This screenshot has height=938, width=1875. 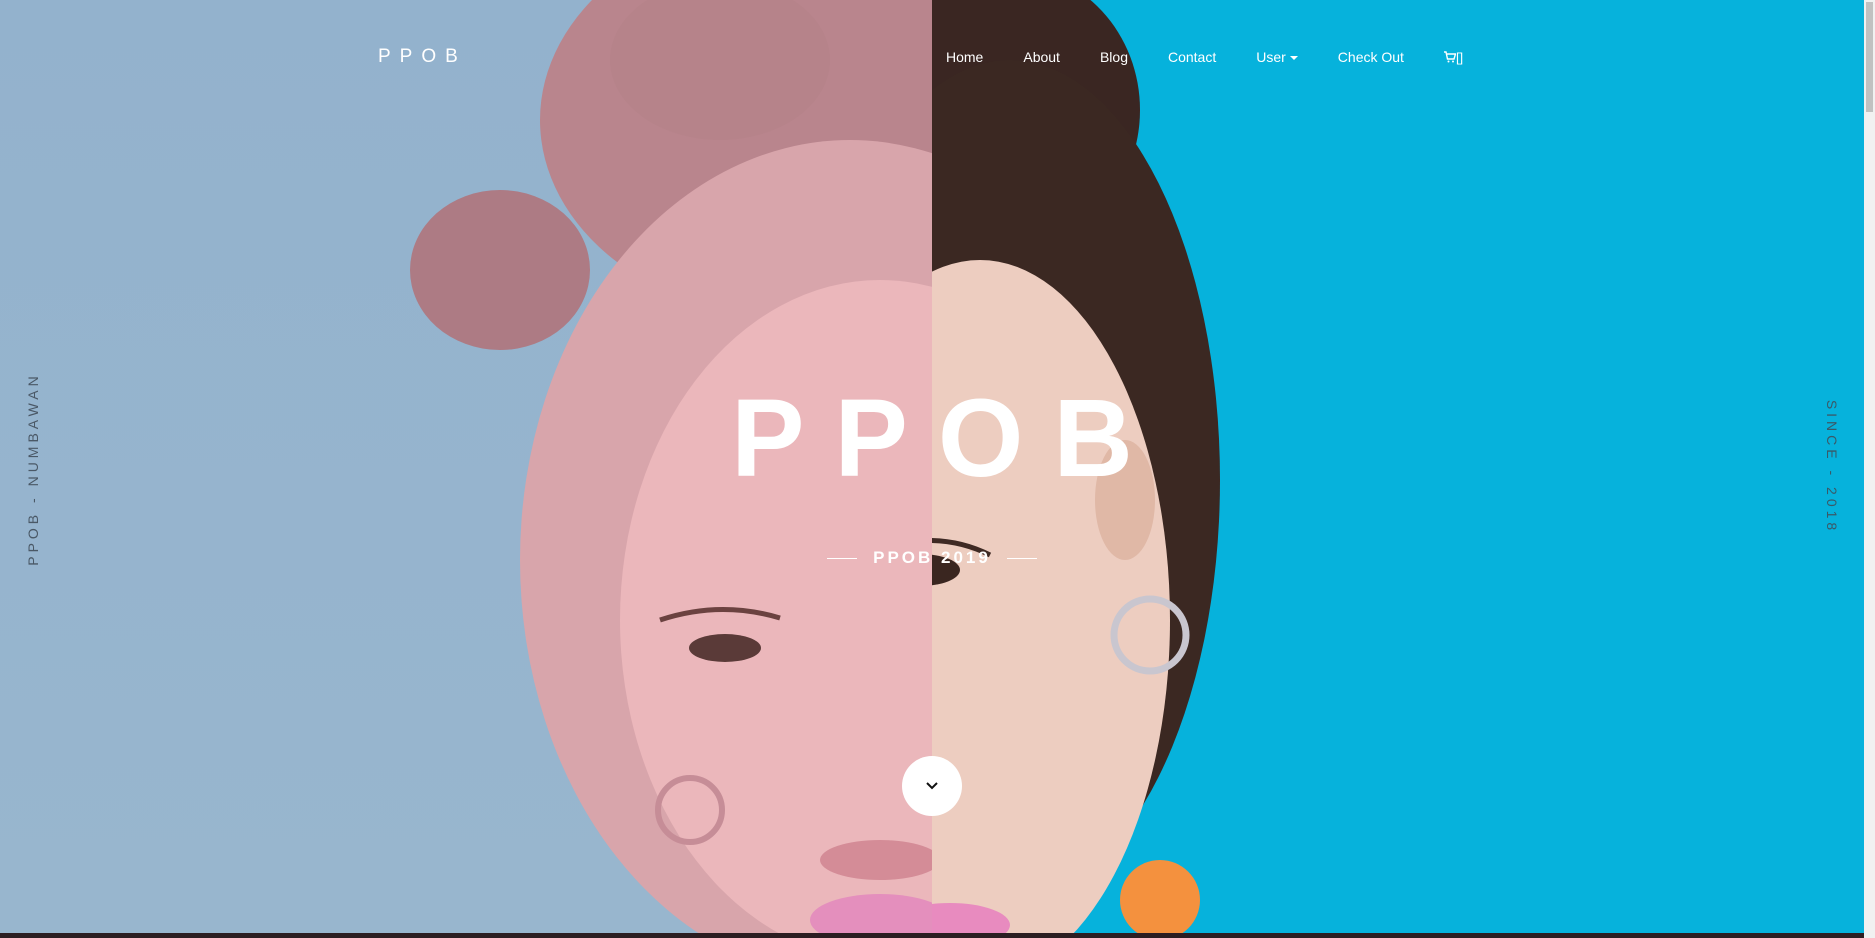 I want to click on next-section-edge, so click(x=932, y=935).